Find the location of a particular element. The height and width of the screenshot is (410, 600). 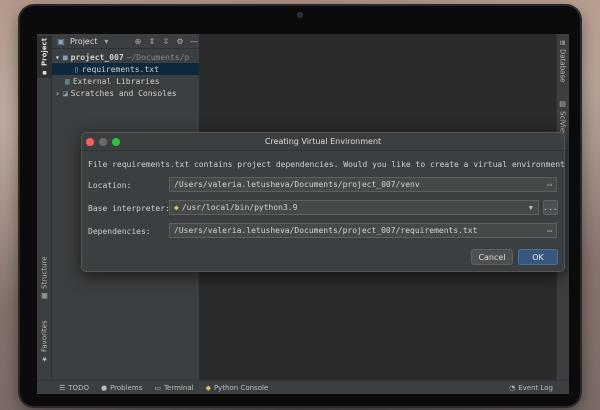

text-file-icon: ▯ is located at coordinates (76, 69).